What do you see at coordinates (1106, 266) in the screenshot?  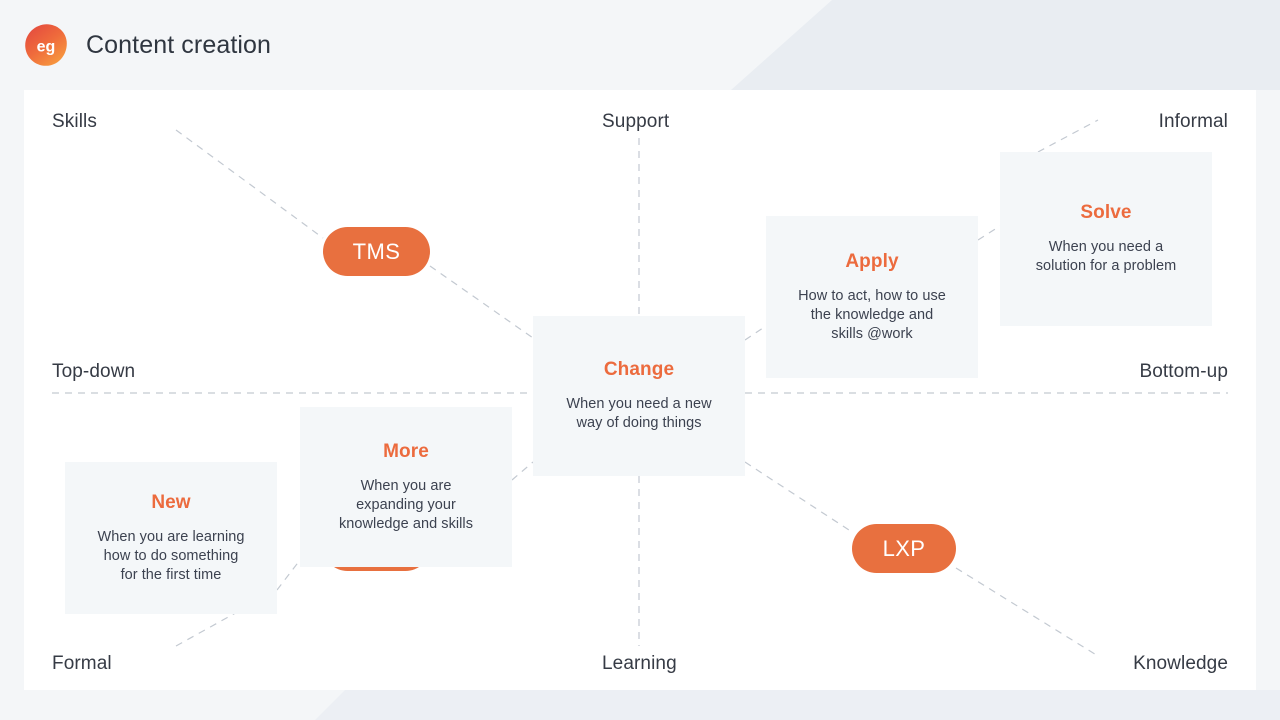 I see `card-solve-body-line2: solution for a problem` at bounding box center [1106, 266].